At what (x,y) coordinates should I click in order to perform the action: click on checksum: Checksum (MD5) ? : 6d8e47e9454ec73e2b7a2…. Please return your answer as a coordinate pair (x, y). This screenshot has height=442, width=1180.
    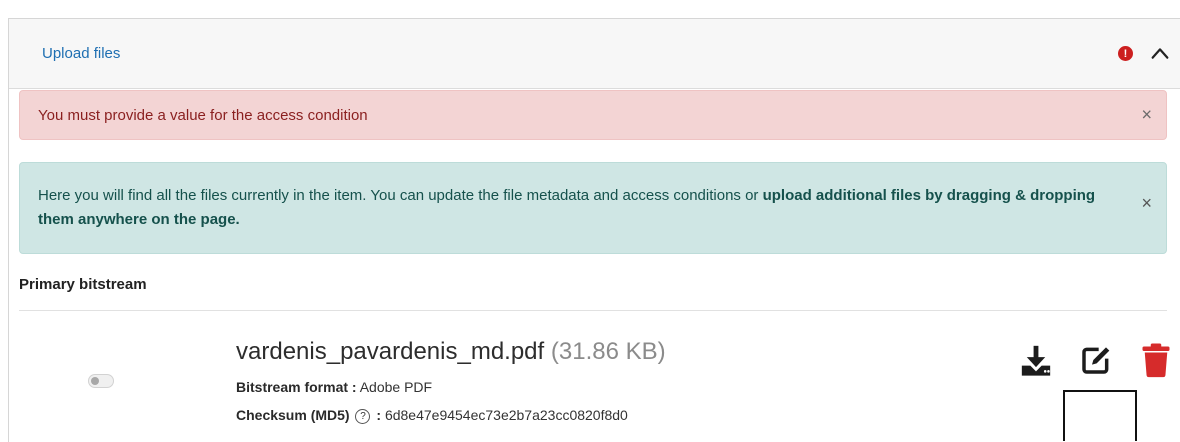
    Looking at the image, I should click on (432, 415).